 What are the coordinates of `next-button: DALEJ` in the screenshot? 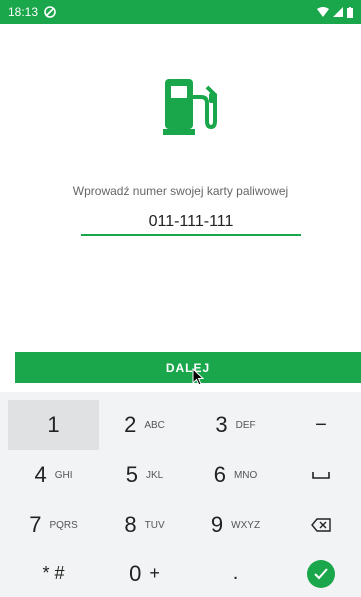 It's located at (188, 367).